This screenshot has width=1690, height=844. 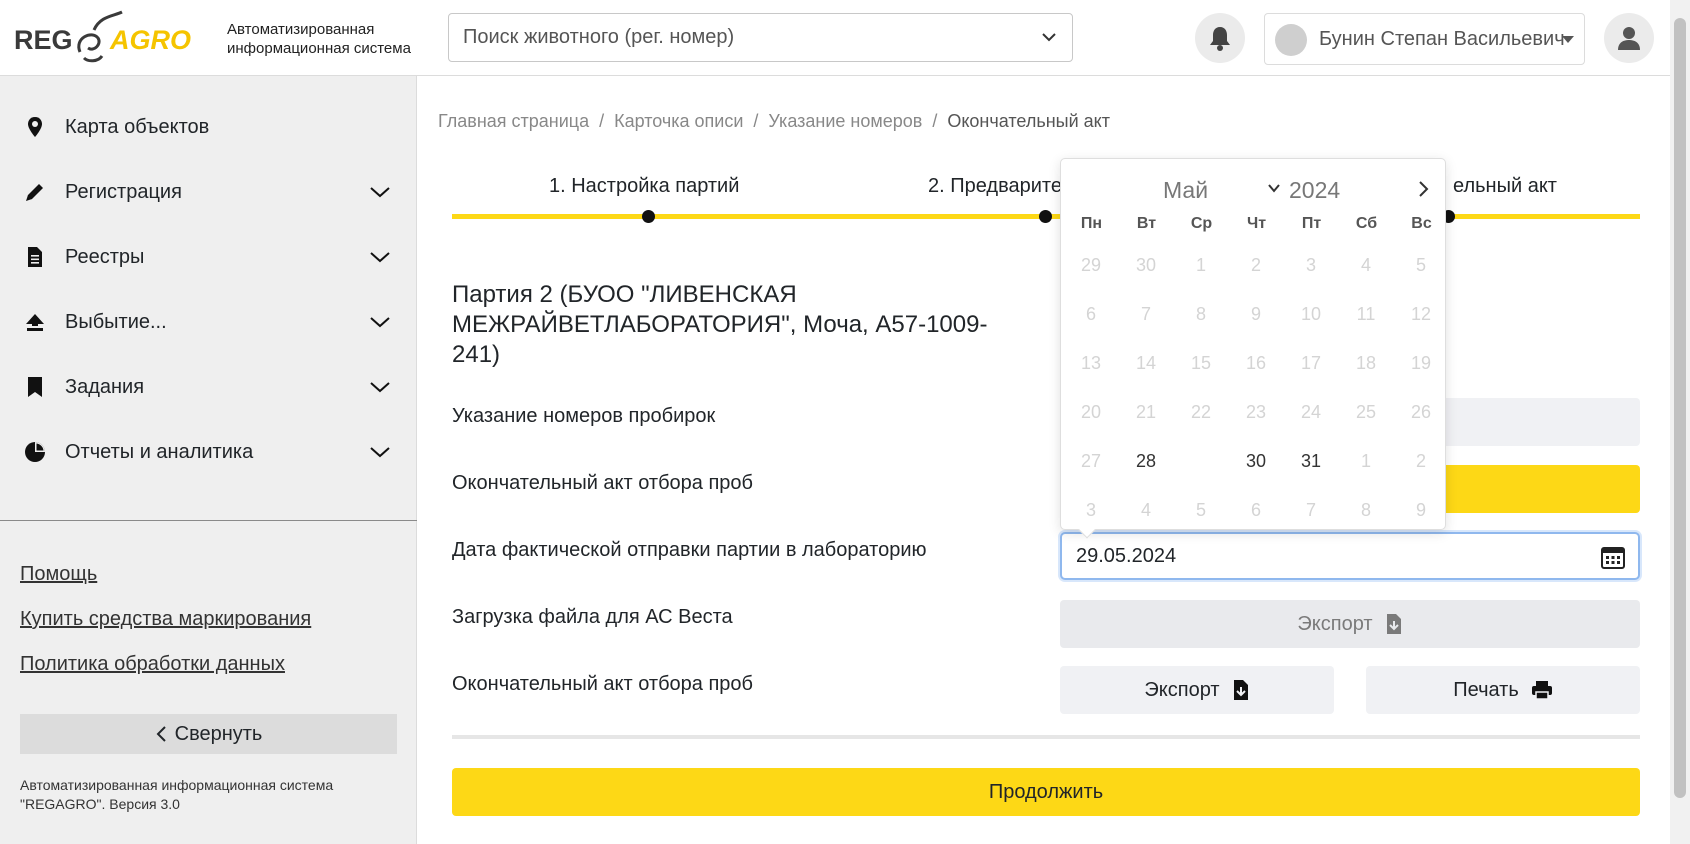 I want to click on datepicker-day: 18, so click(x=1366, y=363).